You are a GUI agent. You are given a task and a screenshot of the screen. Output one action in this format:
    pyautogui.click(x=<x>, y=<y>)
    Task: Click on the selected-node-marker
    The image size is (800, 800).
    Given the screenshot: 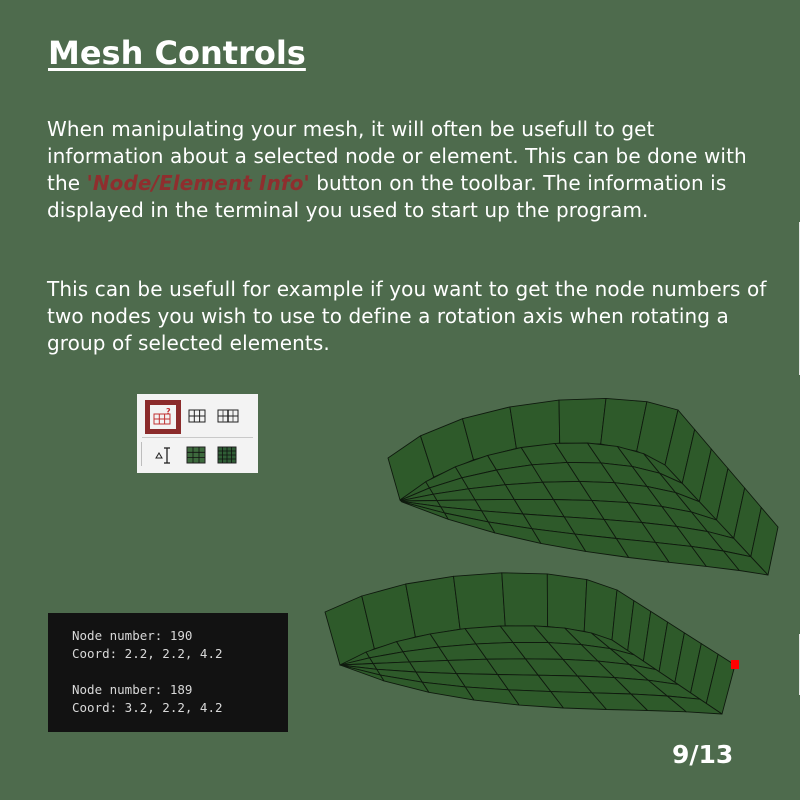 What is the action you would take?
    pyautogui.click(x=735, y=664)
    